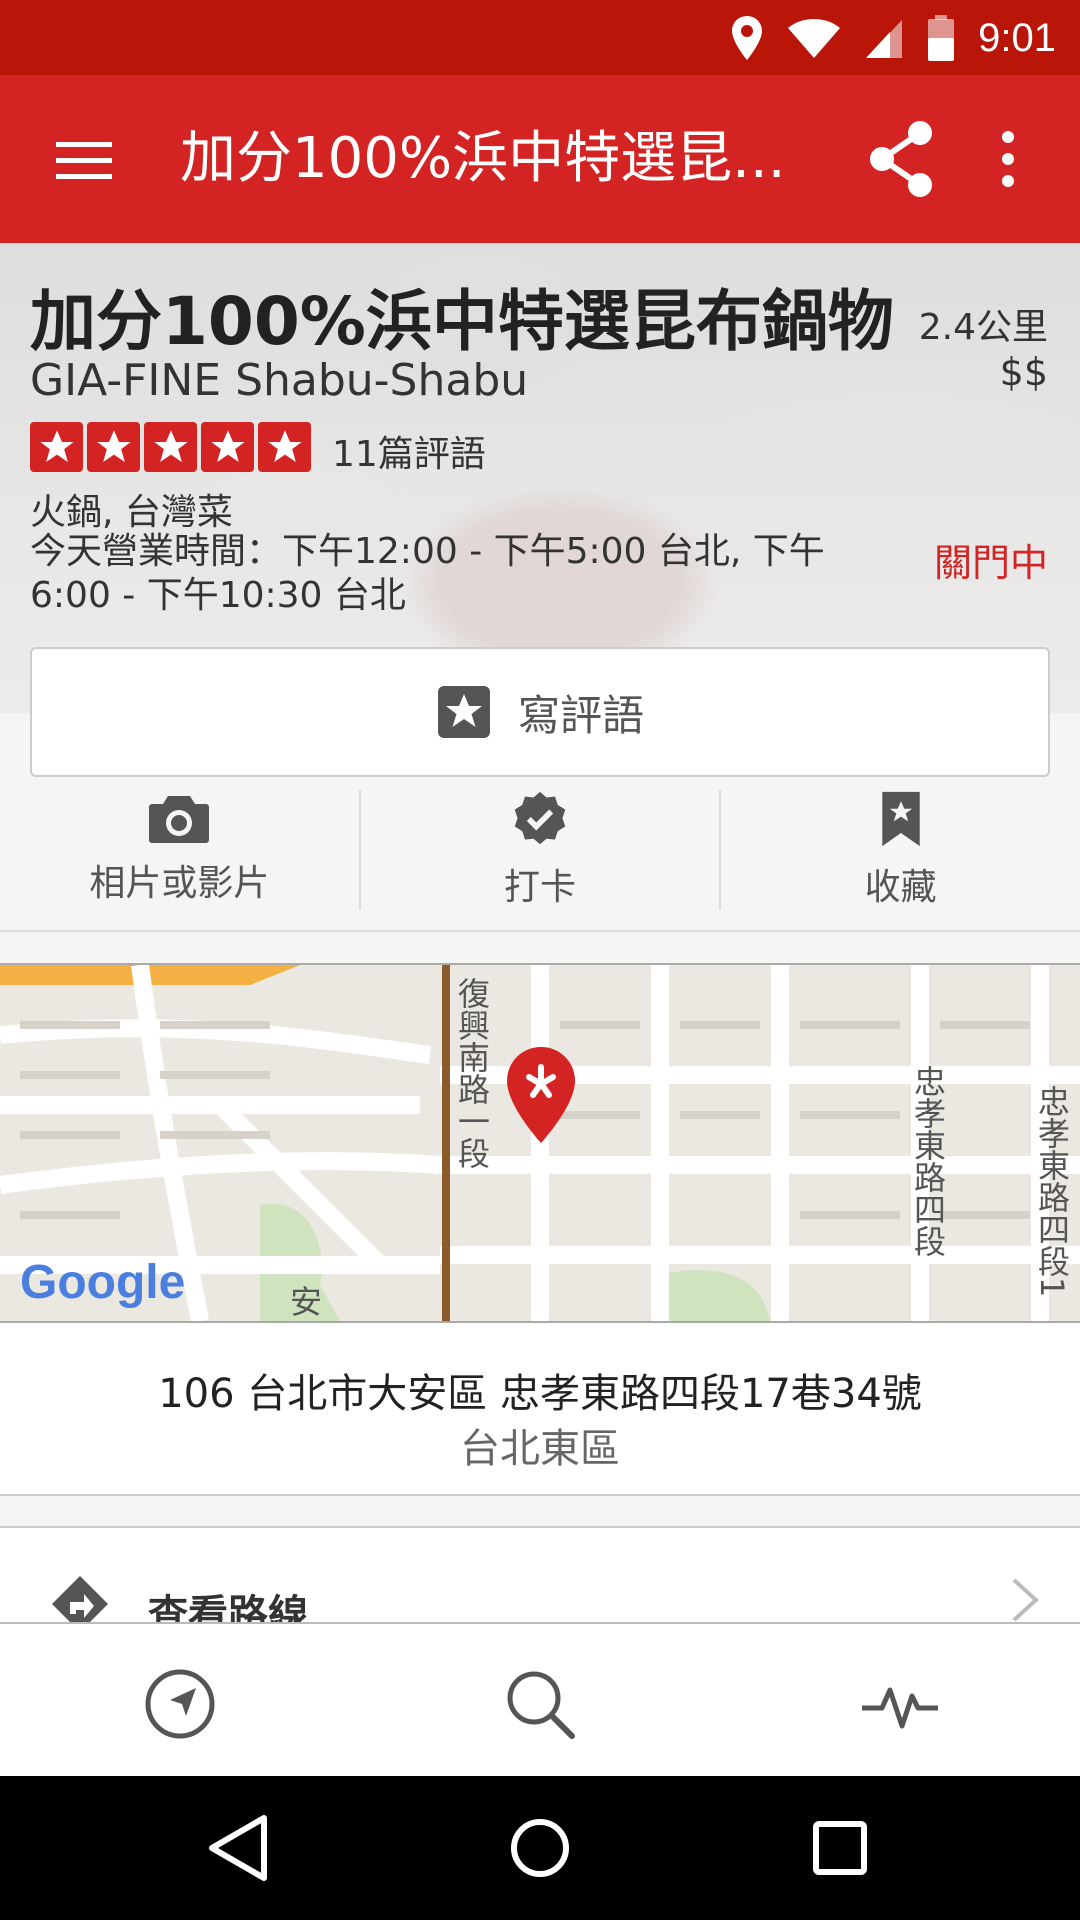  I want to click on battery-icon, so click(941, 38).